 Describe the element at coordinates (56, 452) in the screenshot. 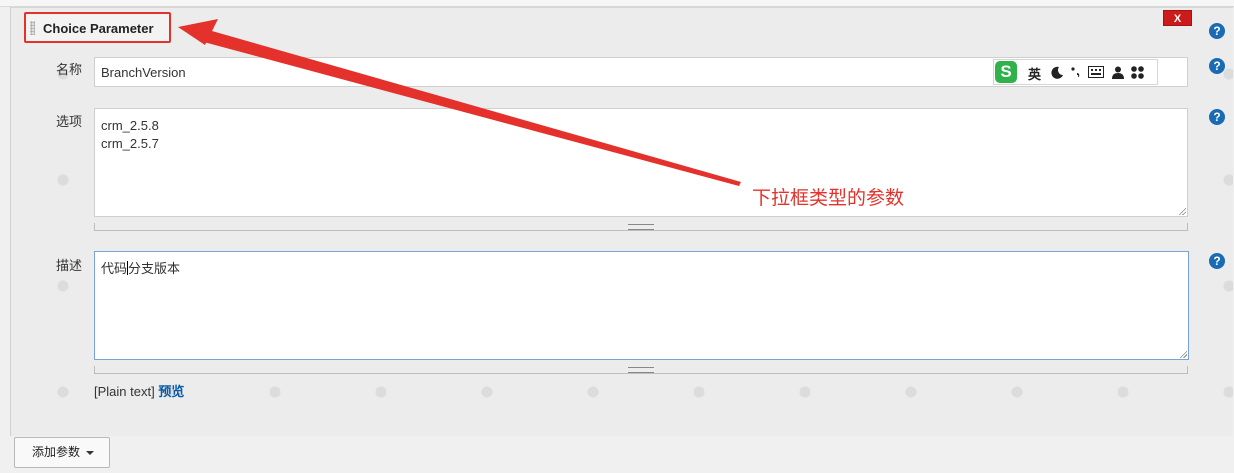

I see `add-parameter-label: 添加参数` at that location.